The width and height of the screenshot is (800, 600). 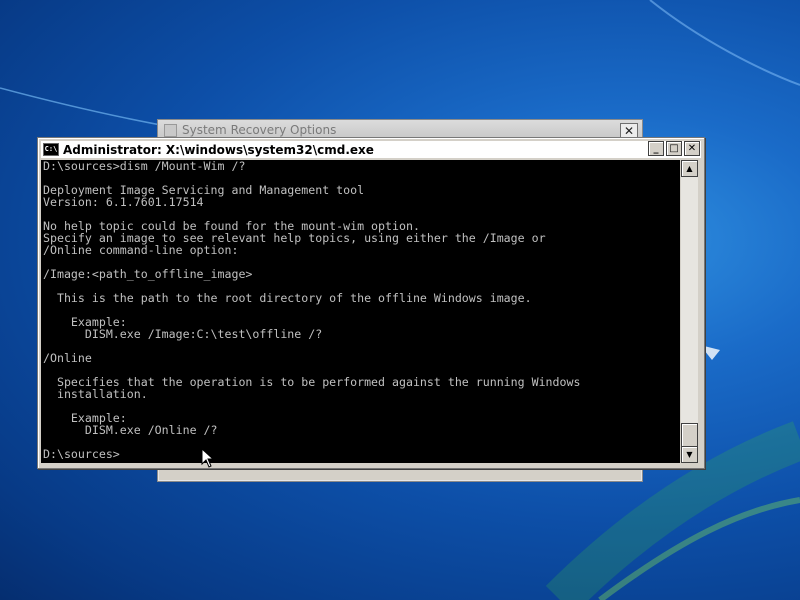 What do you see at coordinates (692, 148) in the screenshot?
I see `close-button: ✕` at bounding box center [692, 148].